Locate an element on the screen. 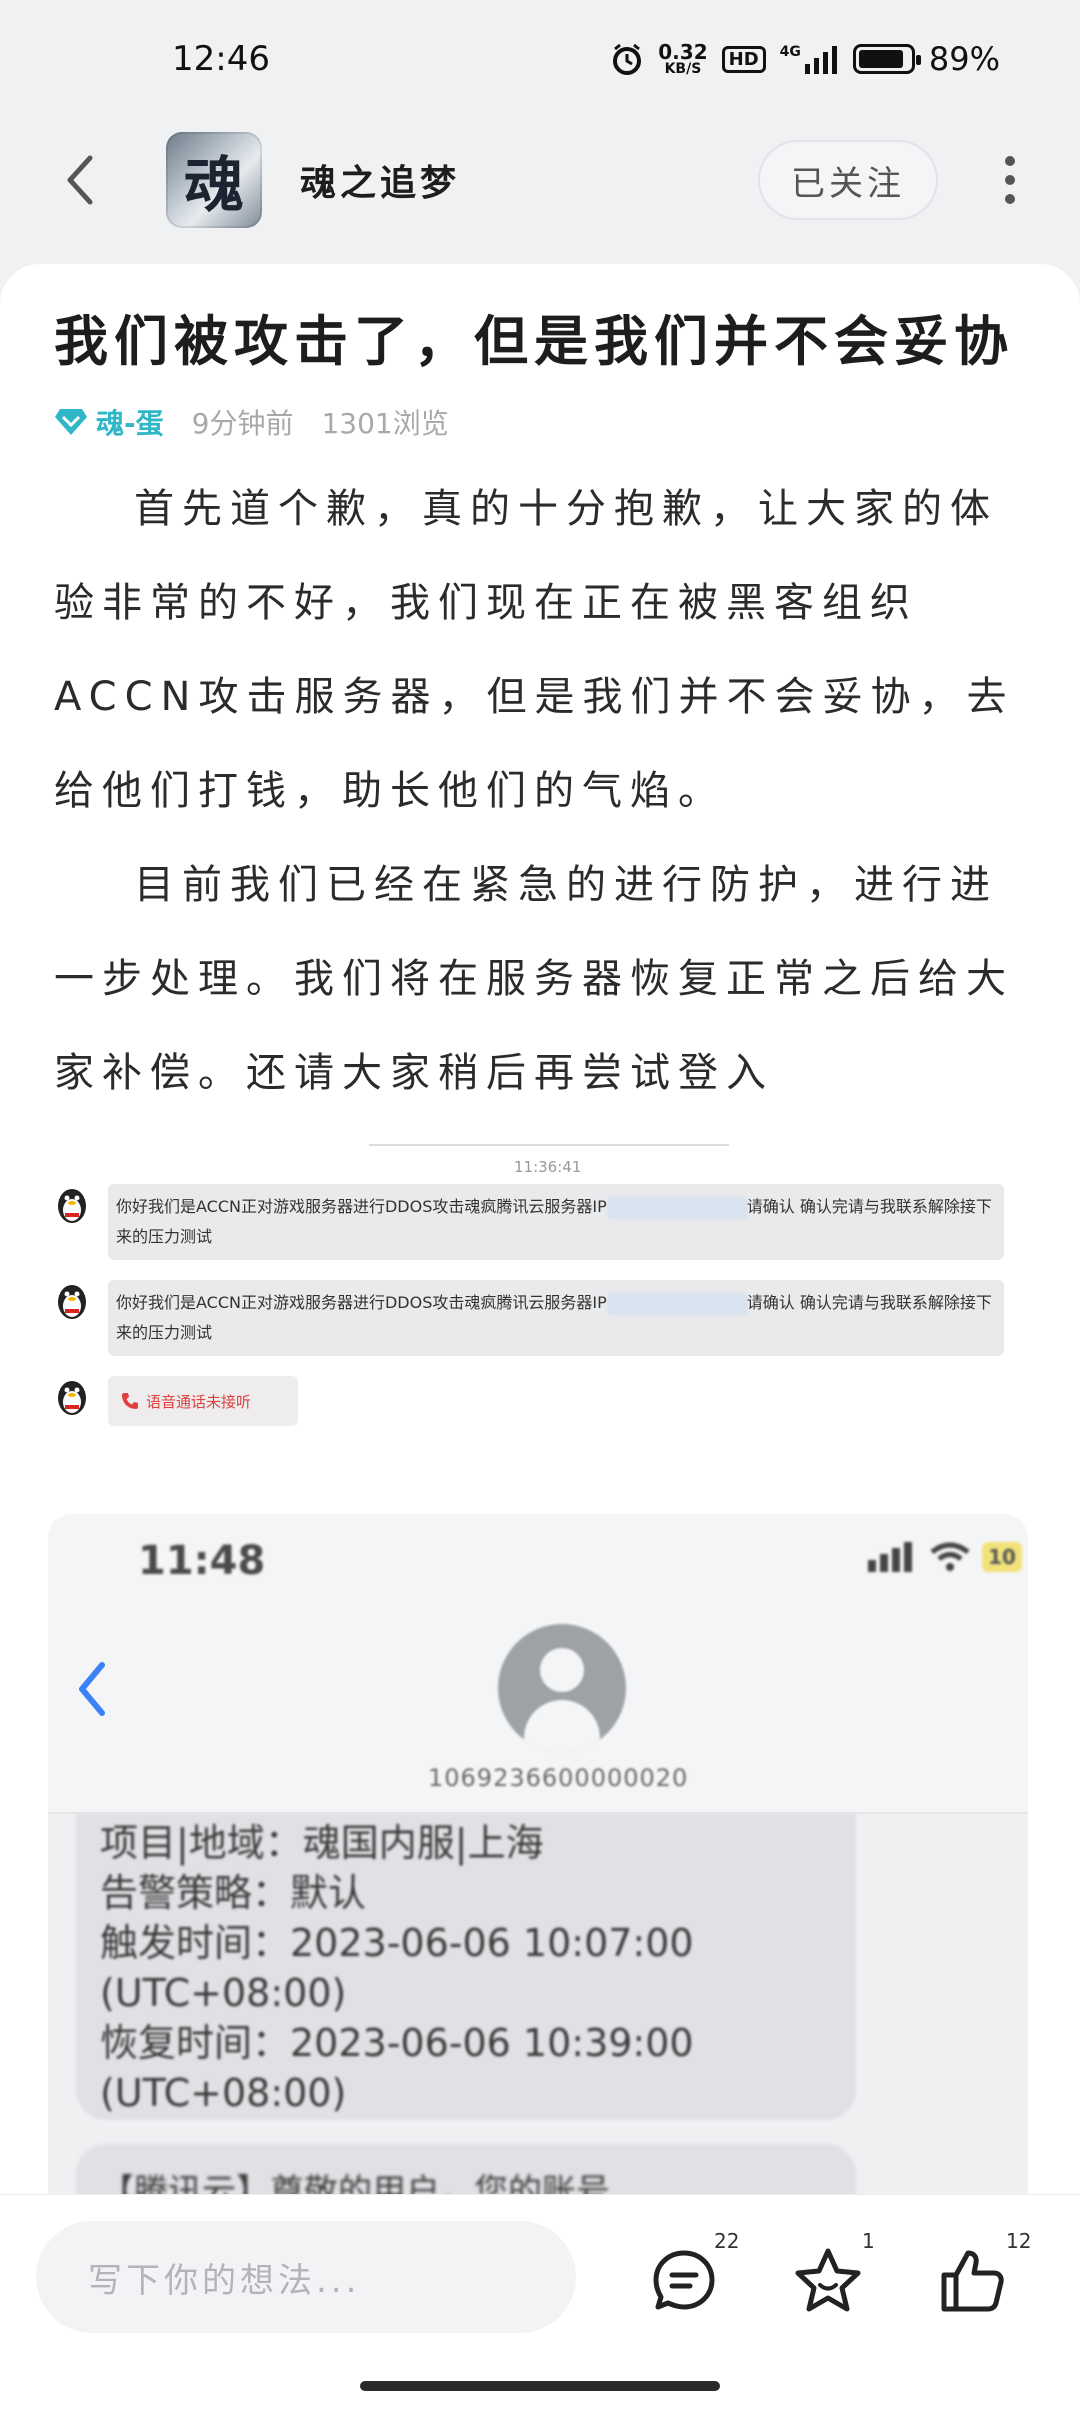 This screenshot has height=2412, width=1080. sms-sender-number: 1069236600000020 is located at coordinates (558, 1778).